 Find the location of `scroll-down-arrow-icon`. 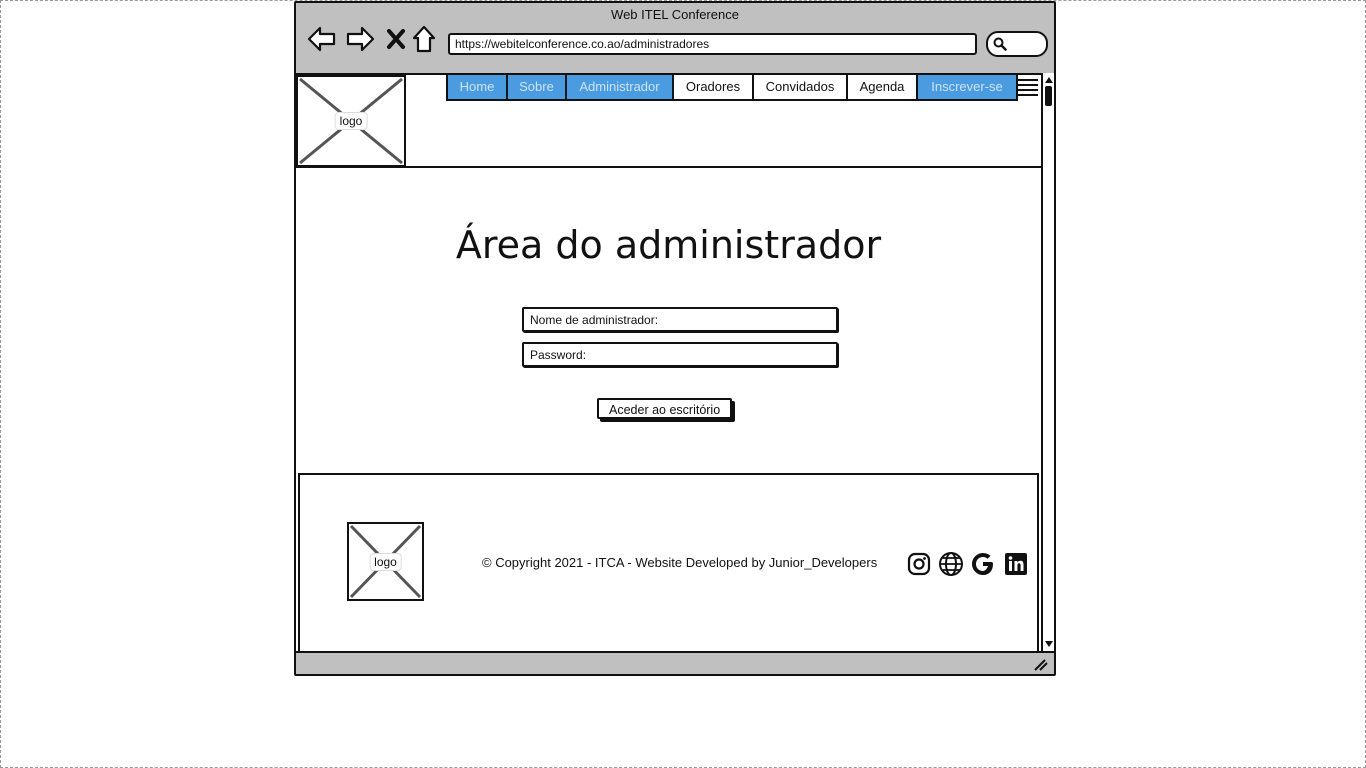

scroll-down-arrow-icon is located at coordinates (1049, 644).